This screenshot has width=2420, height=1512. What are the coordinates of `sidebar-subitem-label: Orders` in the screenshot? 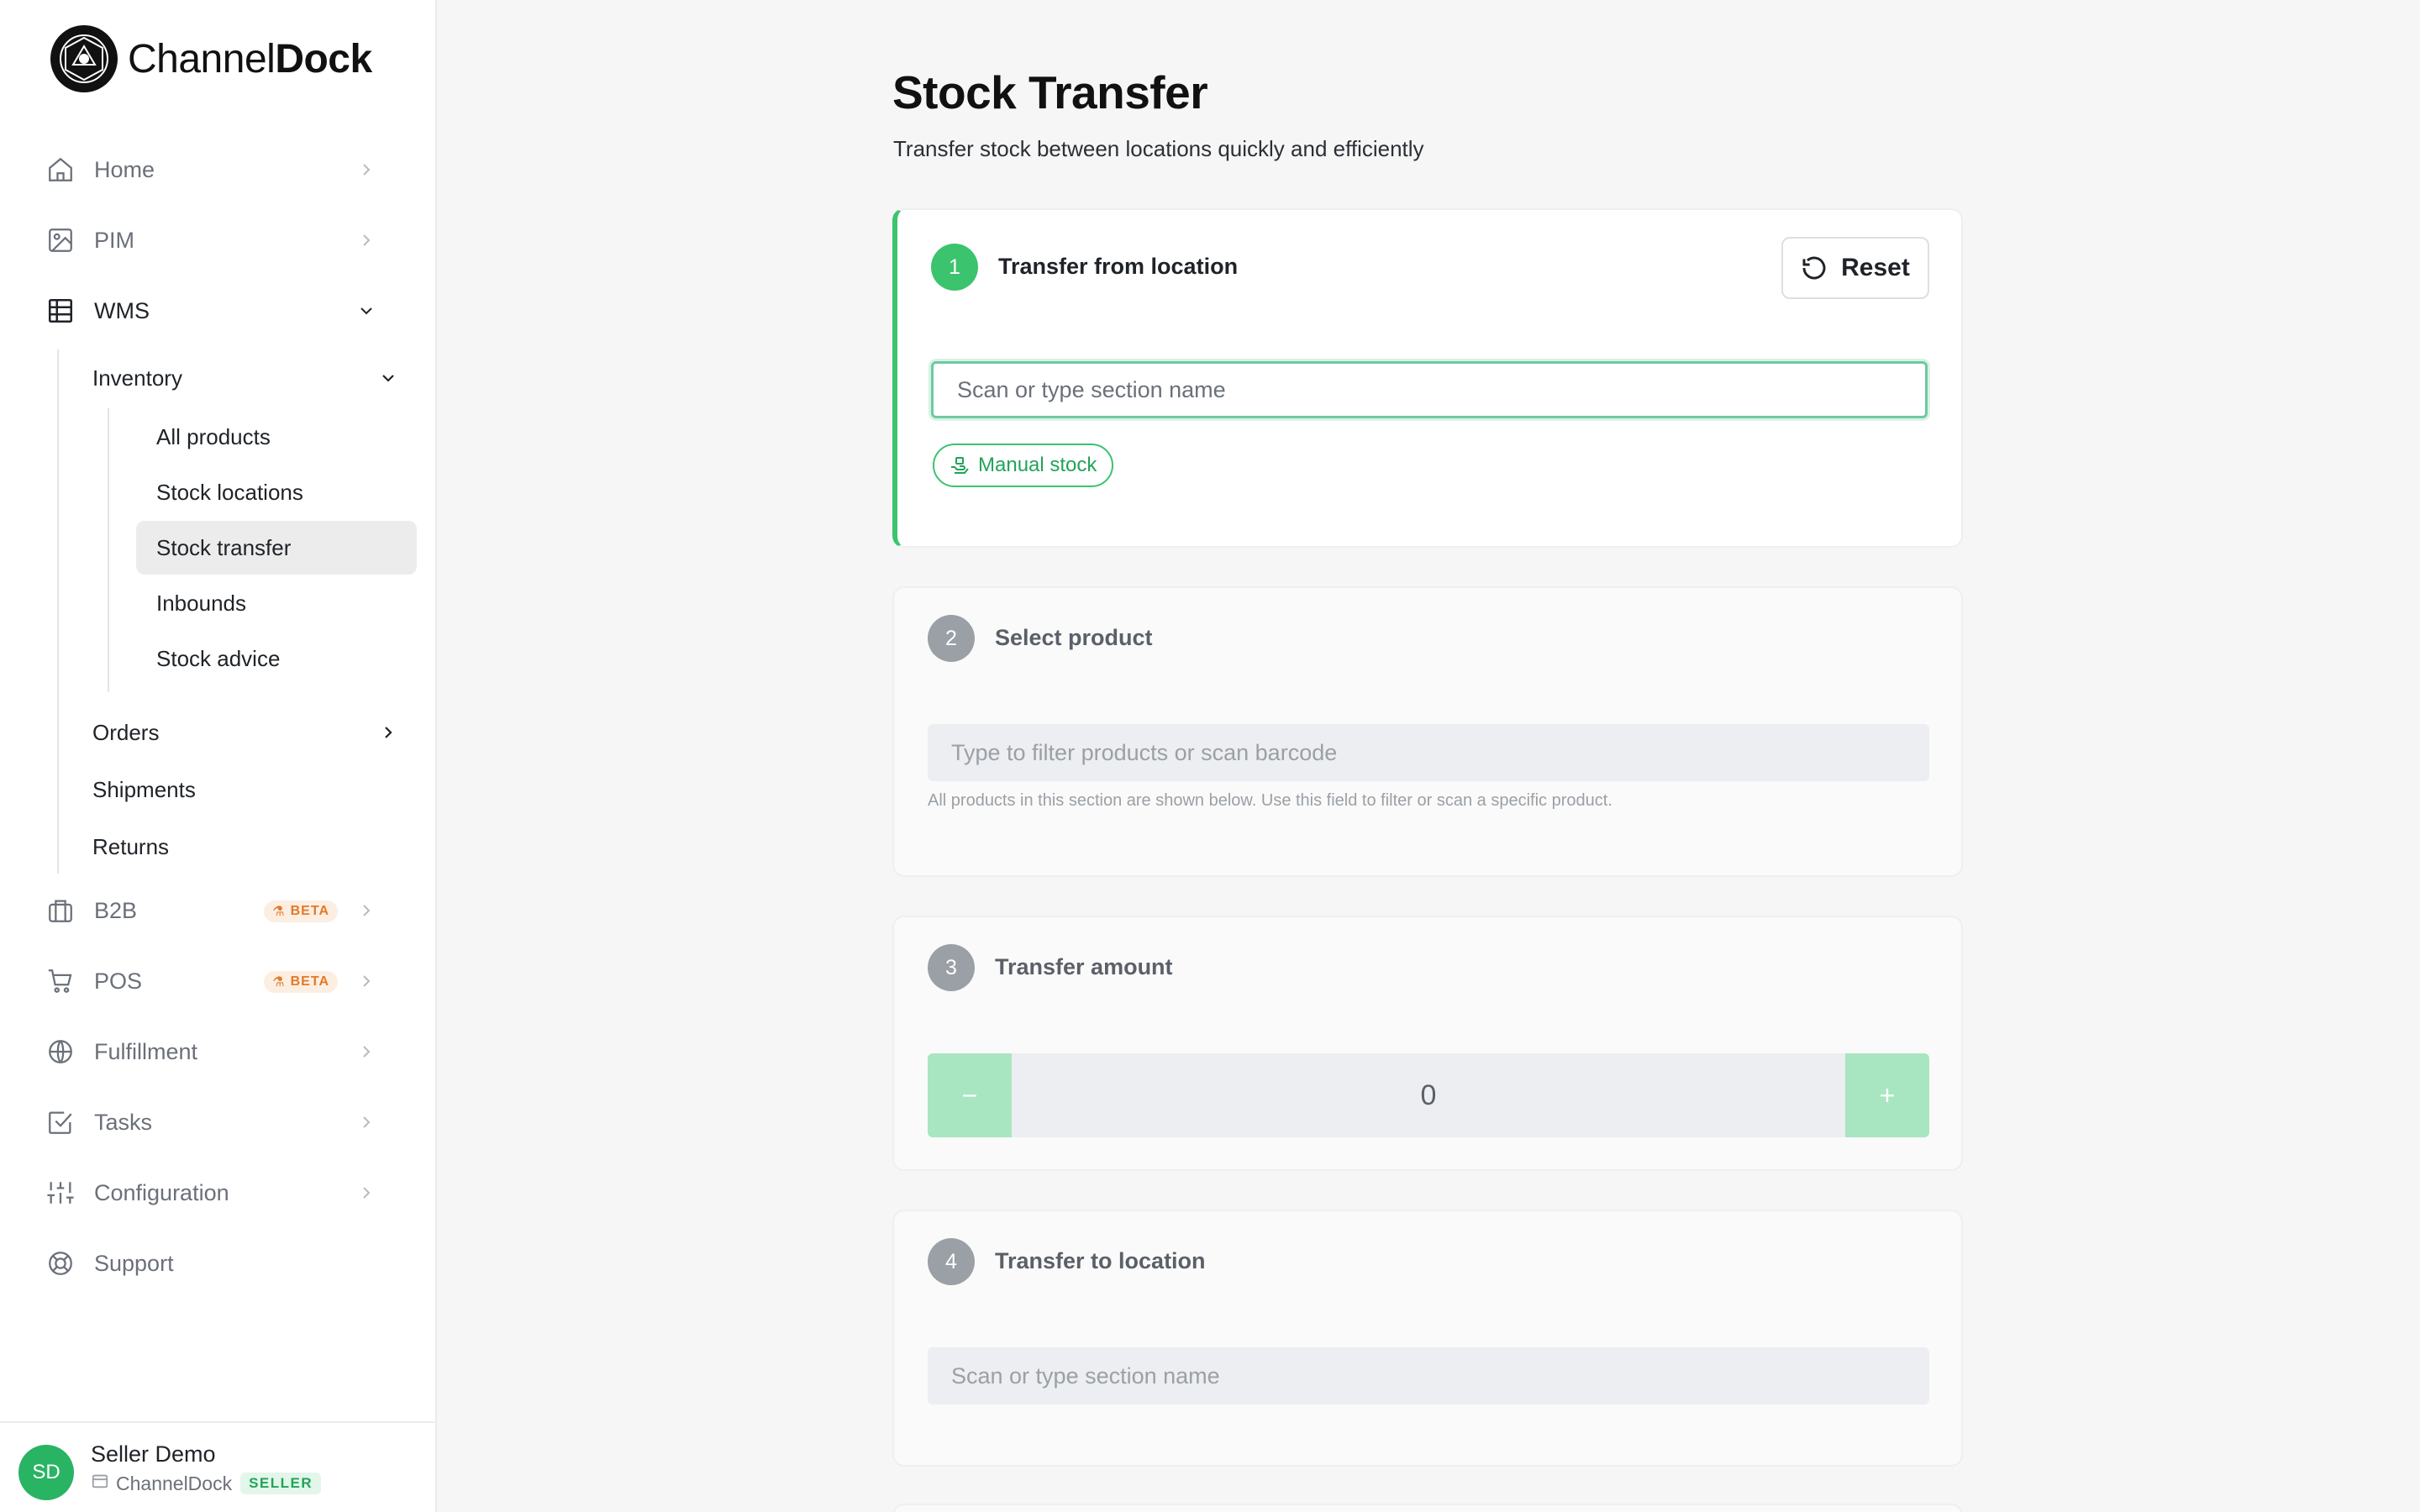 It's located at (126, 732).